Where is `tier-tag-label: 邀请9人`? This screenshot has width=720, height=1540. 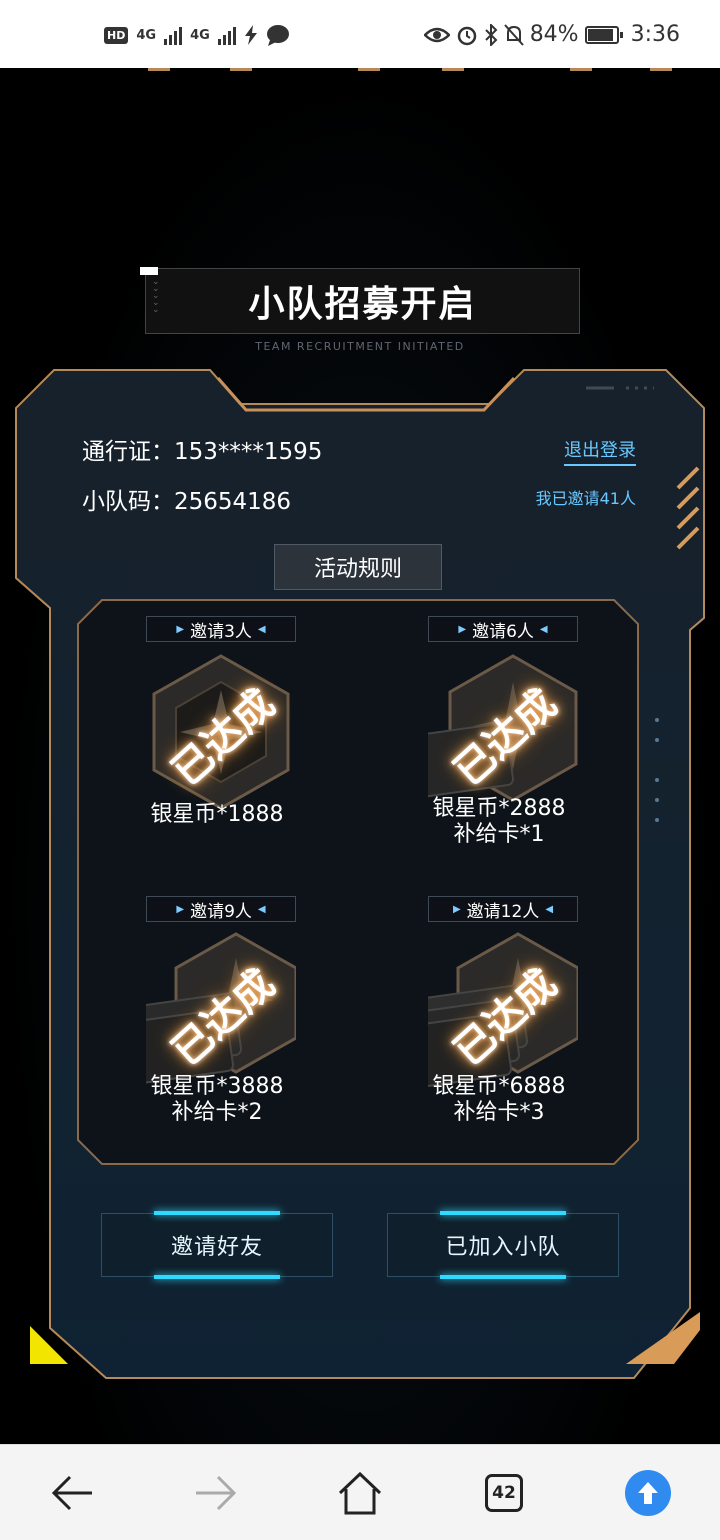
tier-tag-label: 邀请9人 is located at coordinates (221, 911).